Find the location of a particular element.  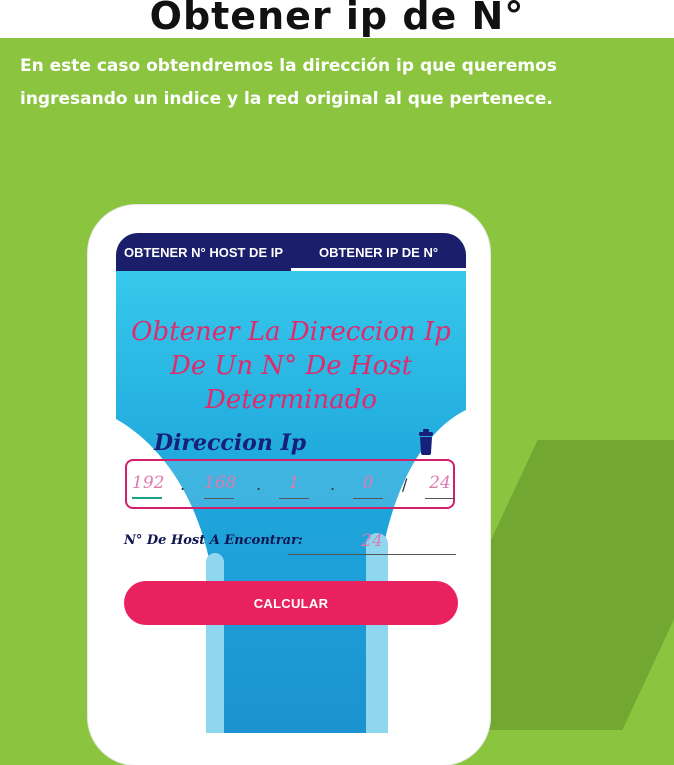

ip-octet-3-input: 1 is located at coordinates (294, 486).